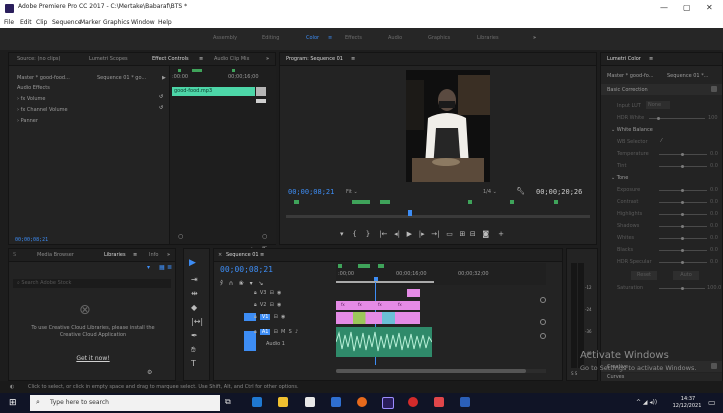 This screenshot has height=413, width=723. Describe the element at coordinates (384, 342) in the screenshot. I see `audio-clip-a1` at that location.